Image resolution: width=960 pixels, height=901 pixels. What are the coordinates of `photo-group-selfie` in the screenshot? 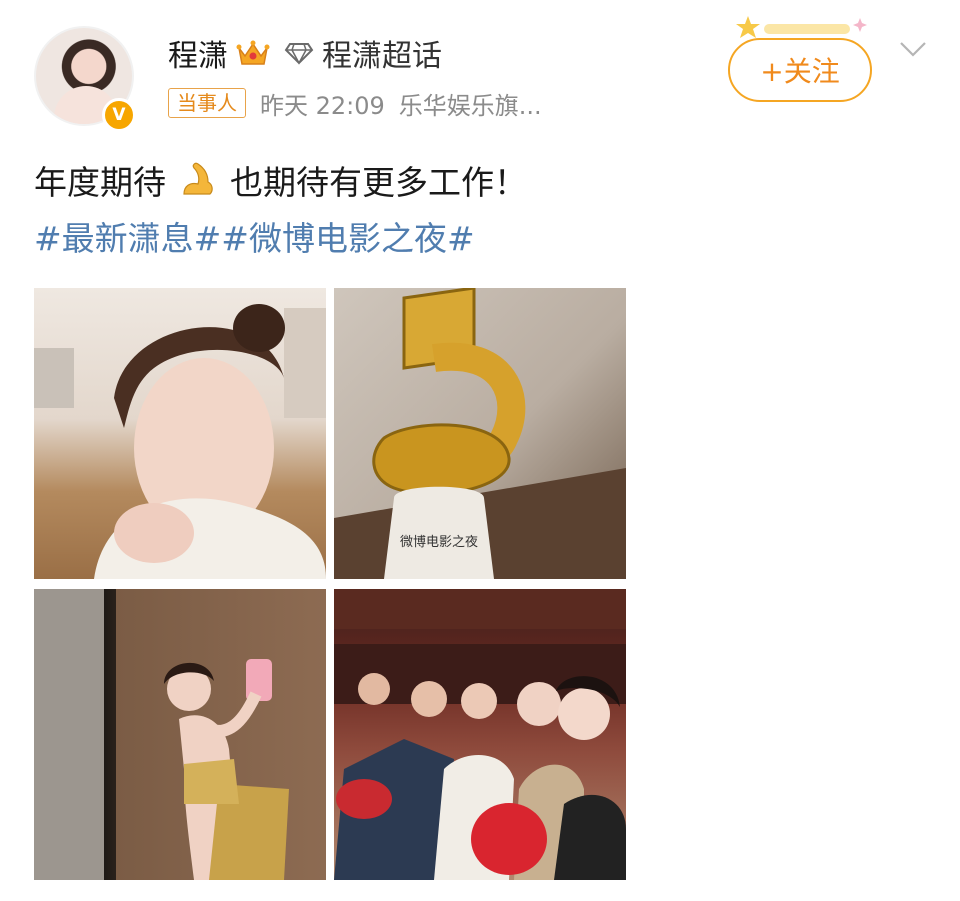 It's located at (480, 734).